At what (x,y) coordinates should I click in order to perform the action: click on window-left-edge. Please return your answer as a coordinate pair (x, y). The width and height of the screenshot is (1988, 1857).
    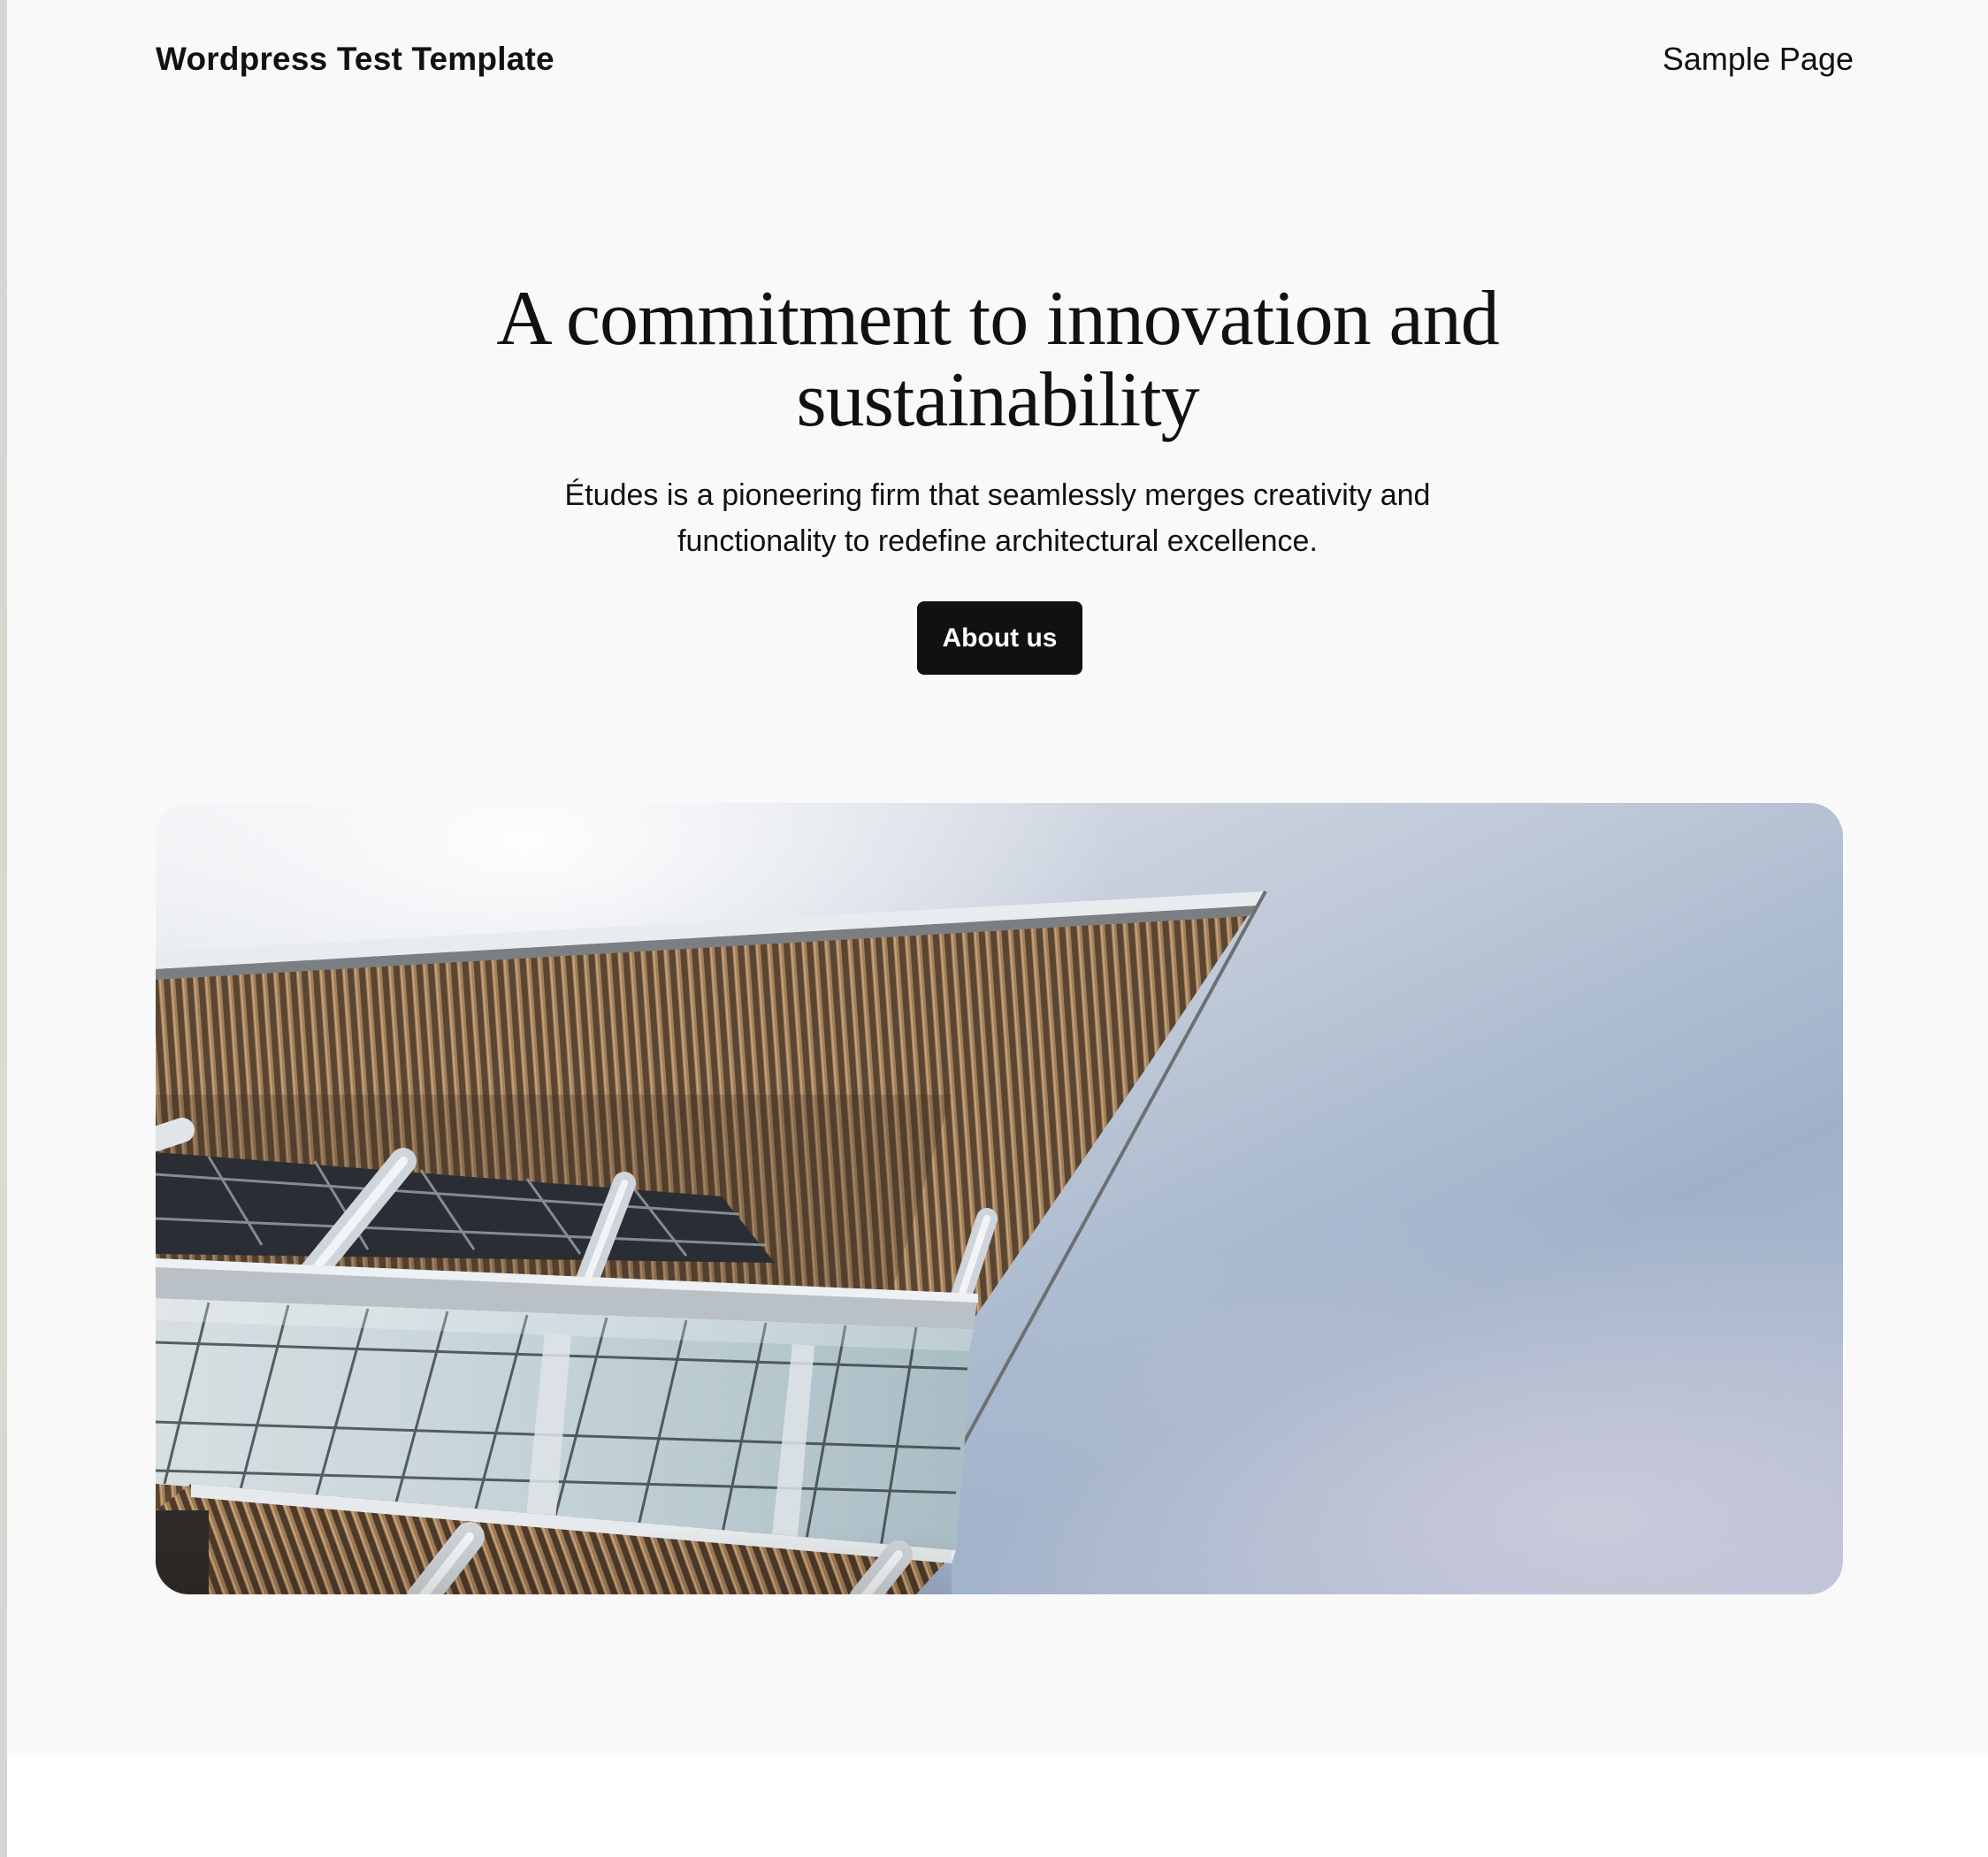
    Looking at the image, I should click on (4, 928).